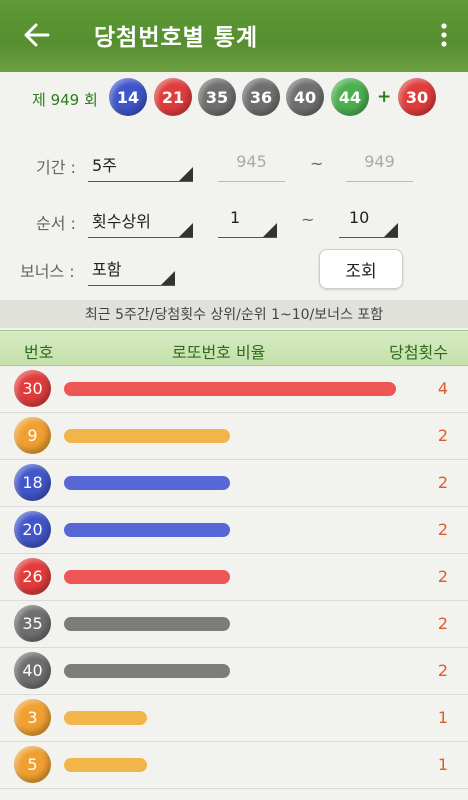  Describe the element at coordinates (39, 352) in the screenshot. I see `header-number: 번호` at that location.